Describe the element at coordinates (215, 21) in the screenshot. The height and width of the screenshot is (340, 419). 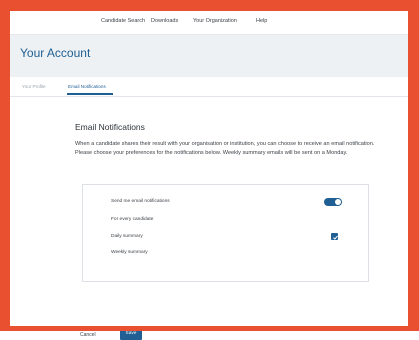
I see `nav-your-organization: Your Organization` at that location.